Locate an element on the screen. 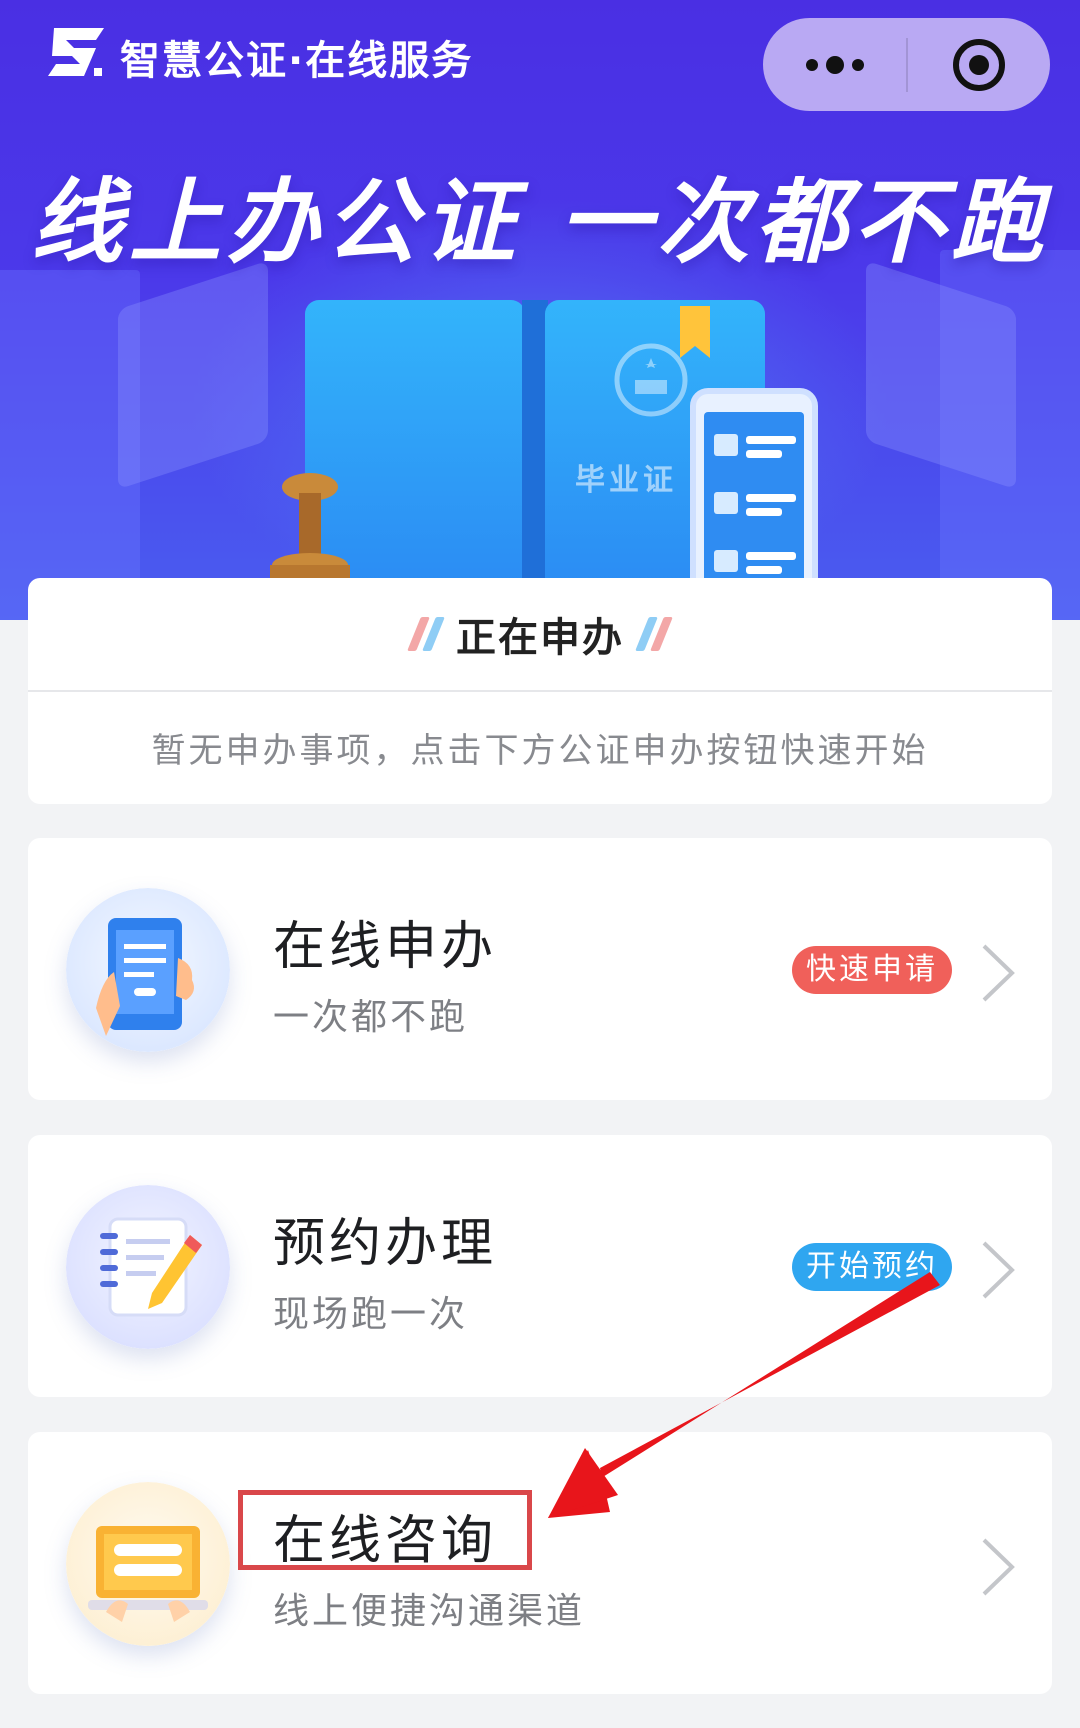 The height and width of the screenshot is (1728, 1080). service-card-online-consult: 在线咨询 线上便捷沟通渠道 is located at coordinates (540, 1563).